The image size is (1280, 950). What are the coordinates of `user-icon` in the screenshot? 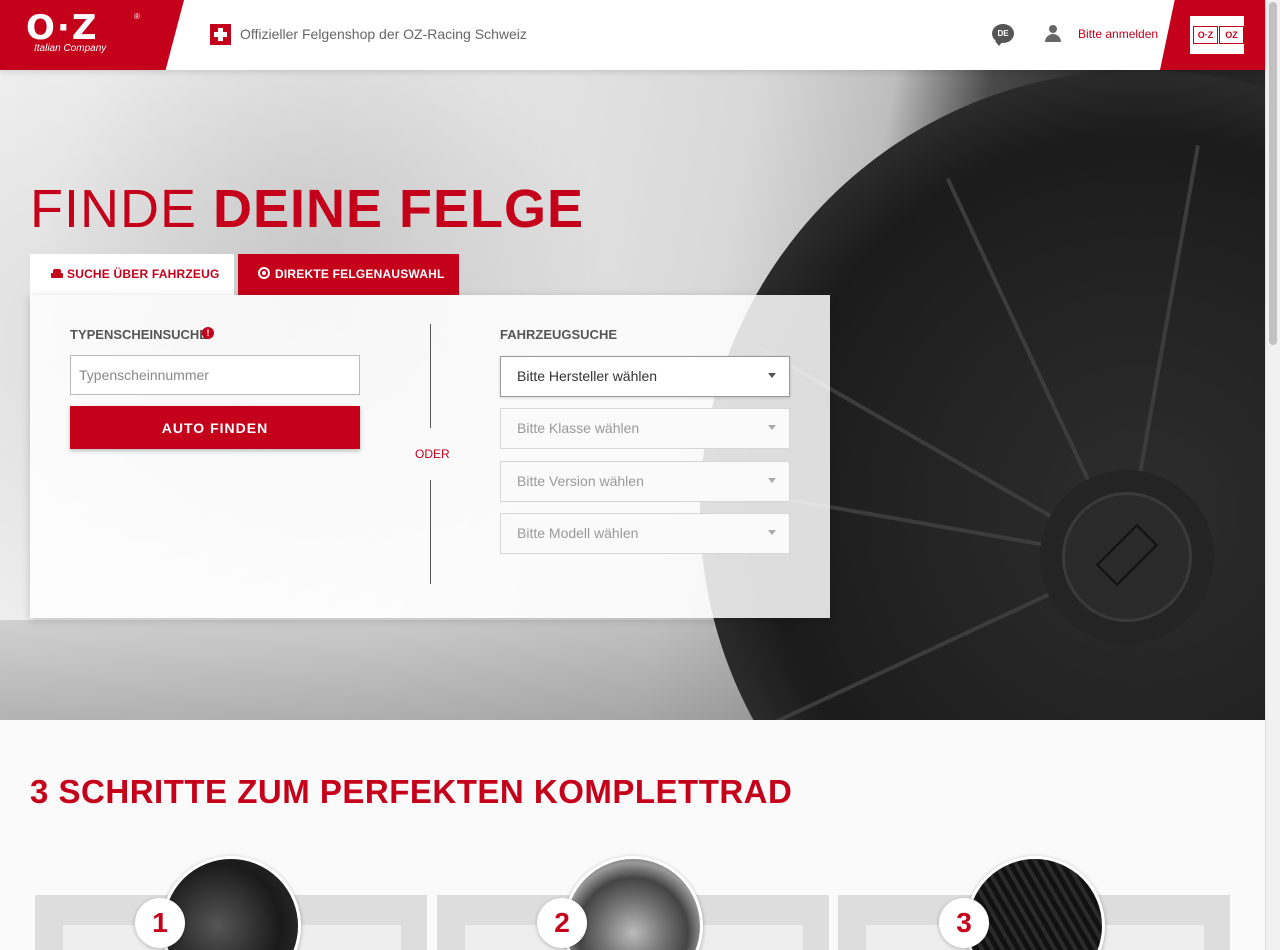 It's located at (1053, 34).